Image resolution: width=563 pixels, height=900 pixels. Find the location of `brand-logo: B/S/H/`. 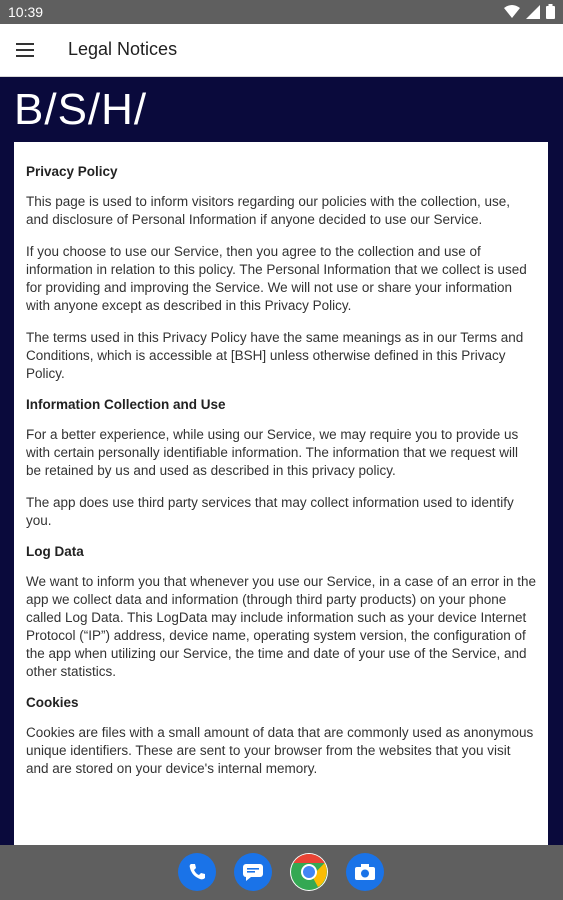

brand-logo: B/S/H/ is located at coordinates (81, 109).